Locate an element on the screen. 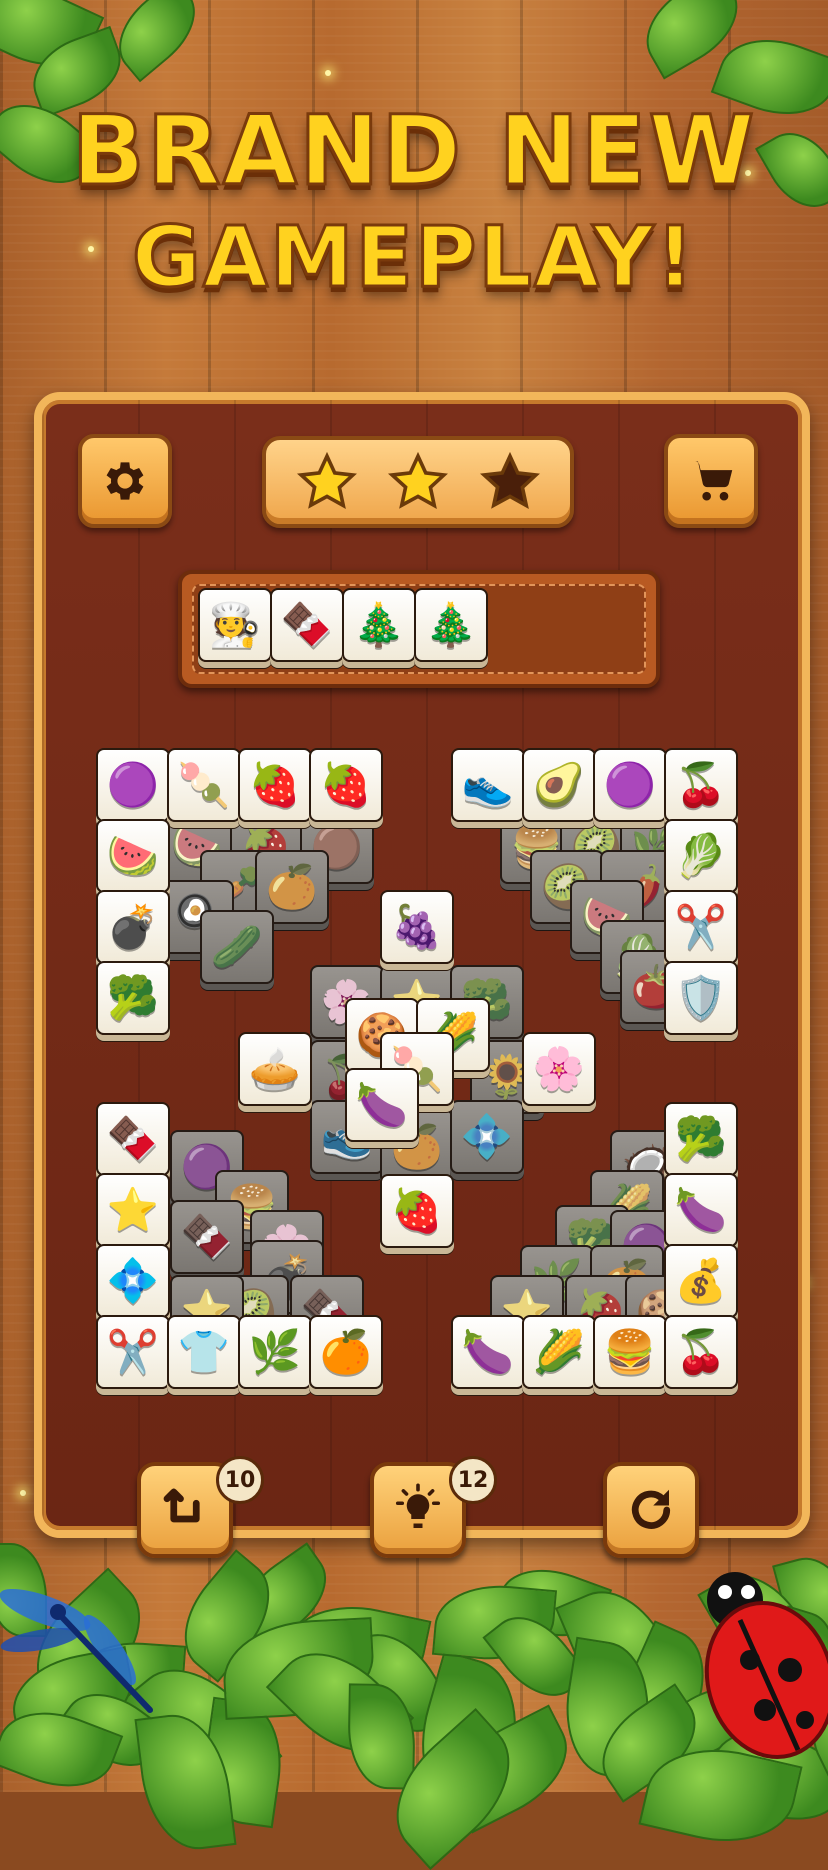  refresh-icon is located at coordinates (651, 1509).